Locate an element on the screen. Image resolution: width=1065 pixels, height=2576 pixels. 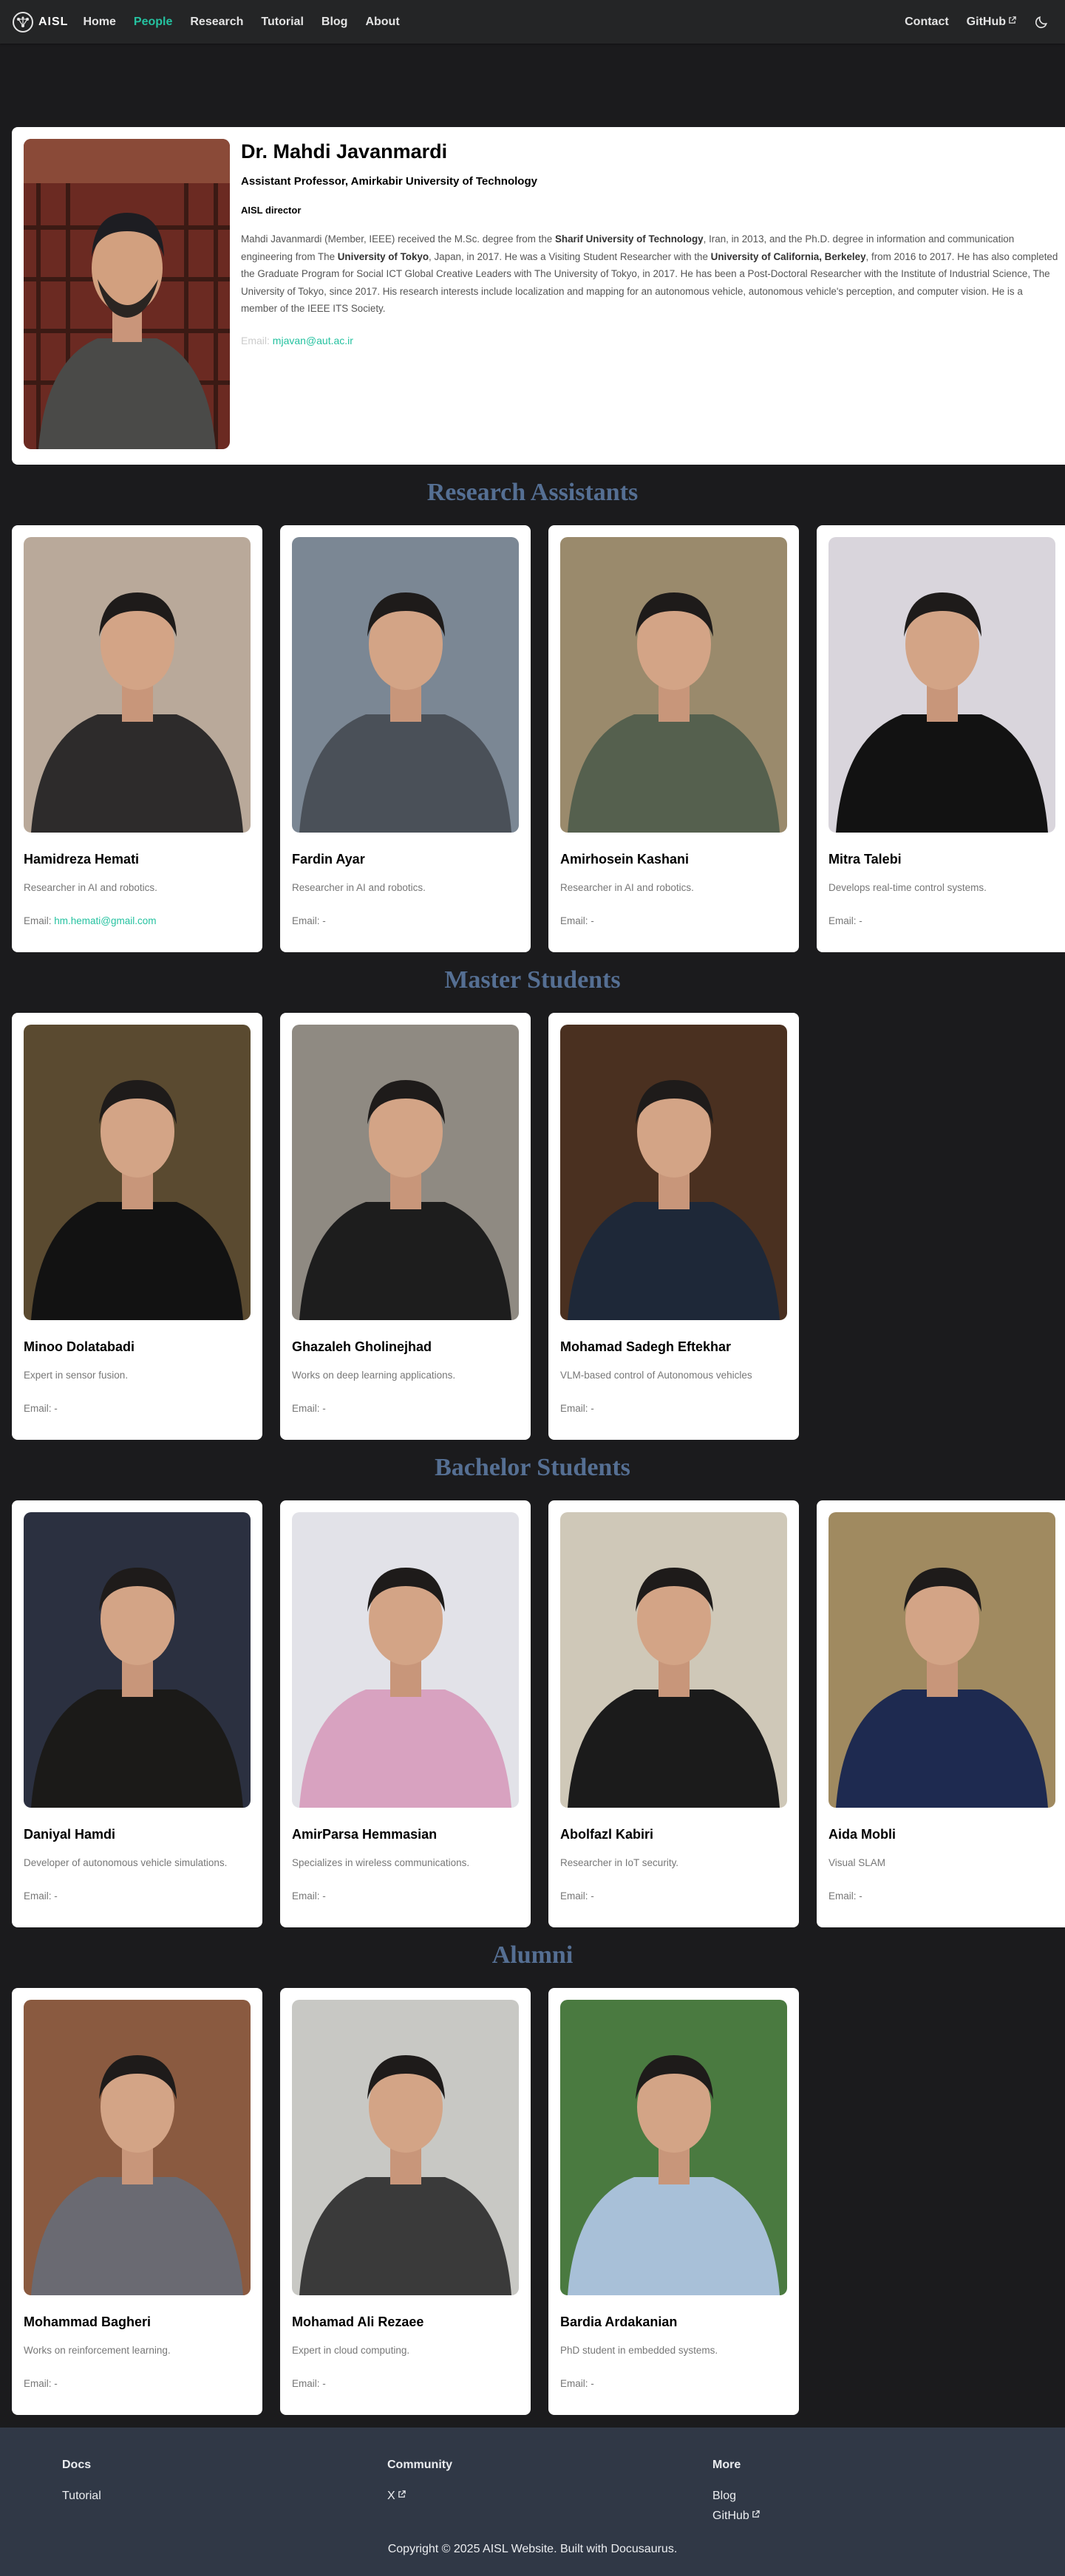
nav-link-tutorial: Tutorial is located at coordinates (282, 22).